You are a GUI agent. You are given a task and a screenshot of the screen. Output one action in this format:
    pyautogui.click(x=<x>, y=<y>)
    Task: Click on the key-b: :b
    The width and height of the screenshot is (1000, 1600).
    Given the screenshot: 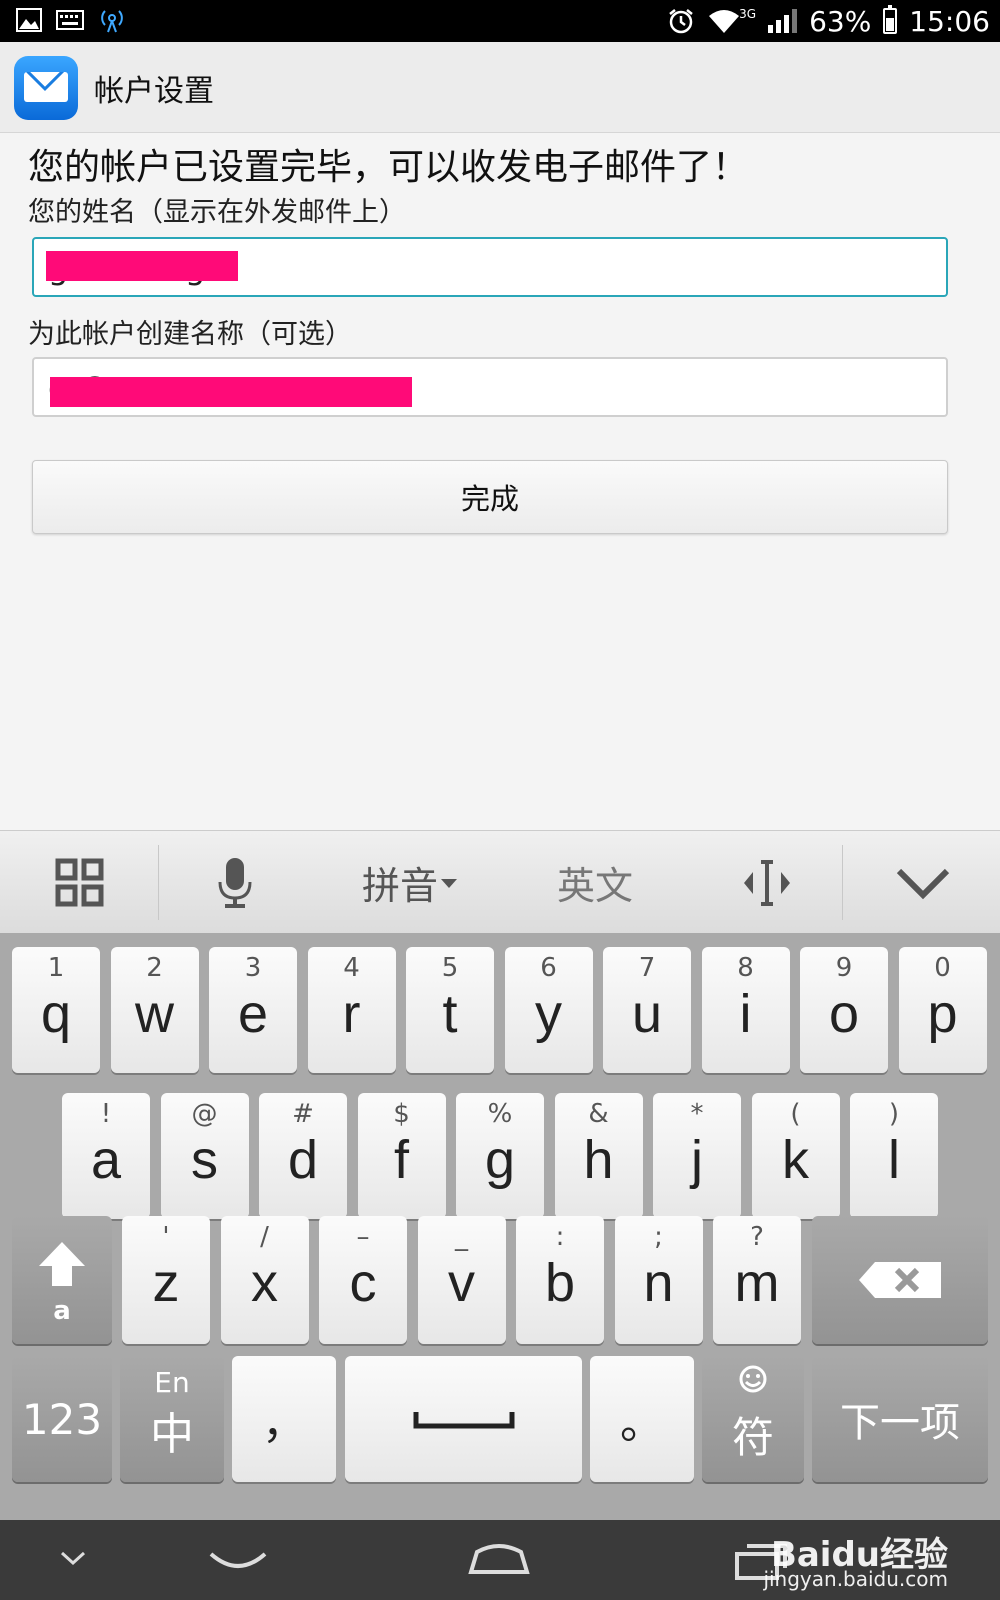 What is the action you would take?
    pyautogui.click(x=560, y=1280)
    